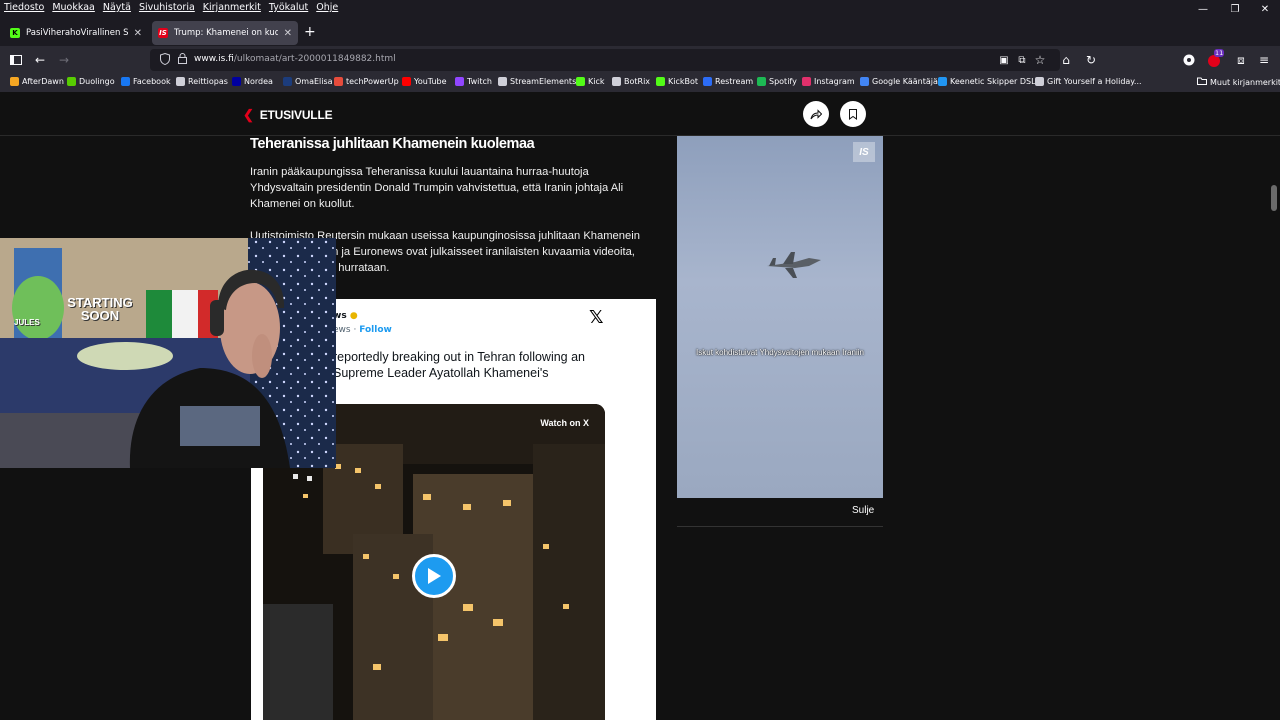  I want to click on folder-icon, so click(1202, 82).